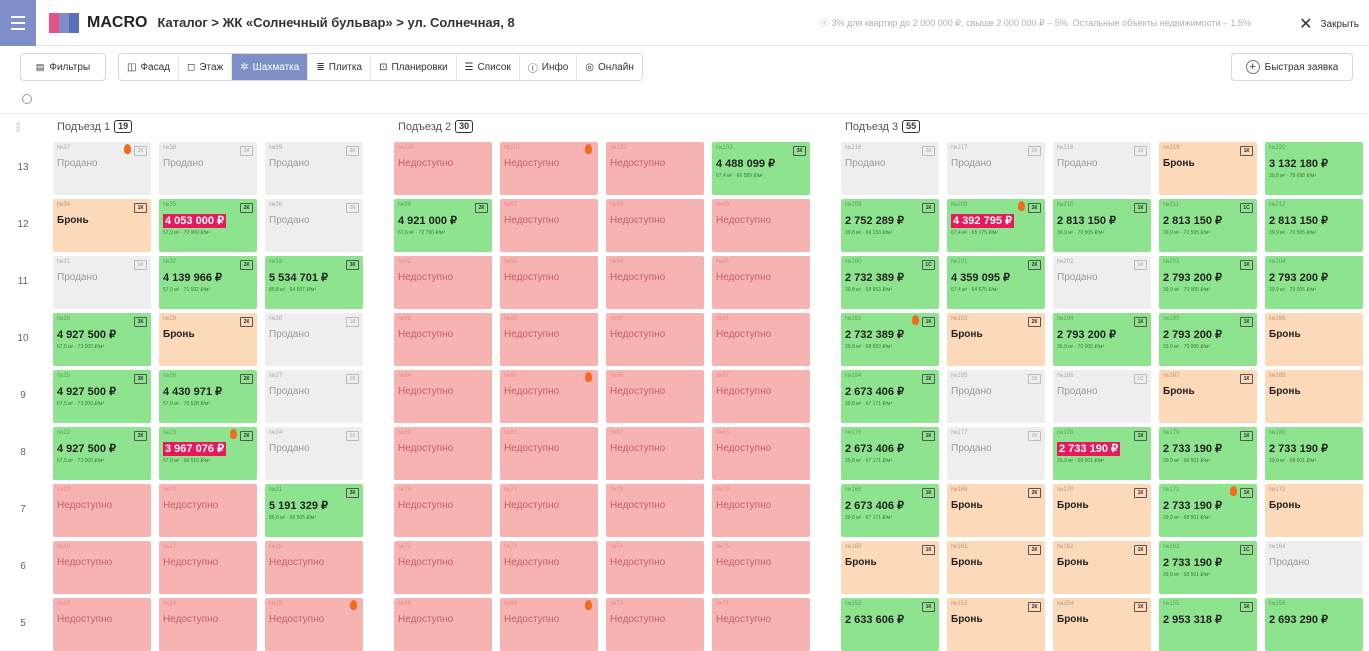 This screenshot has width=1369, height=651. I want to click on apartment-cell: №15 Недоступно, so click(314, 624).